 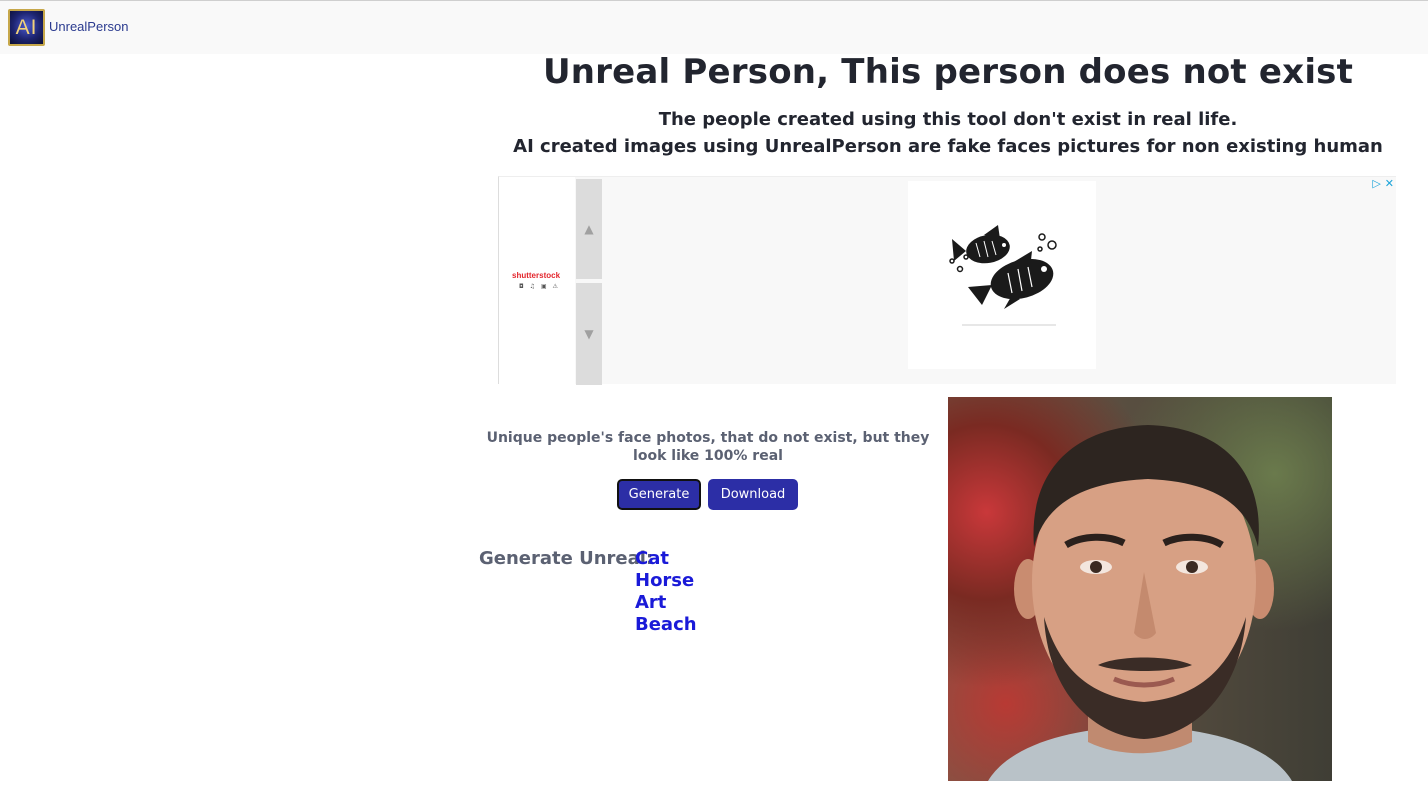 What do you see at coordinates (539, 286) in the screenshot?
I see `ad-advertiser-icons: ◘ ♫ ▣ ⚠` at bounding box center [539, 286].